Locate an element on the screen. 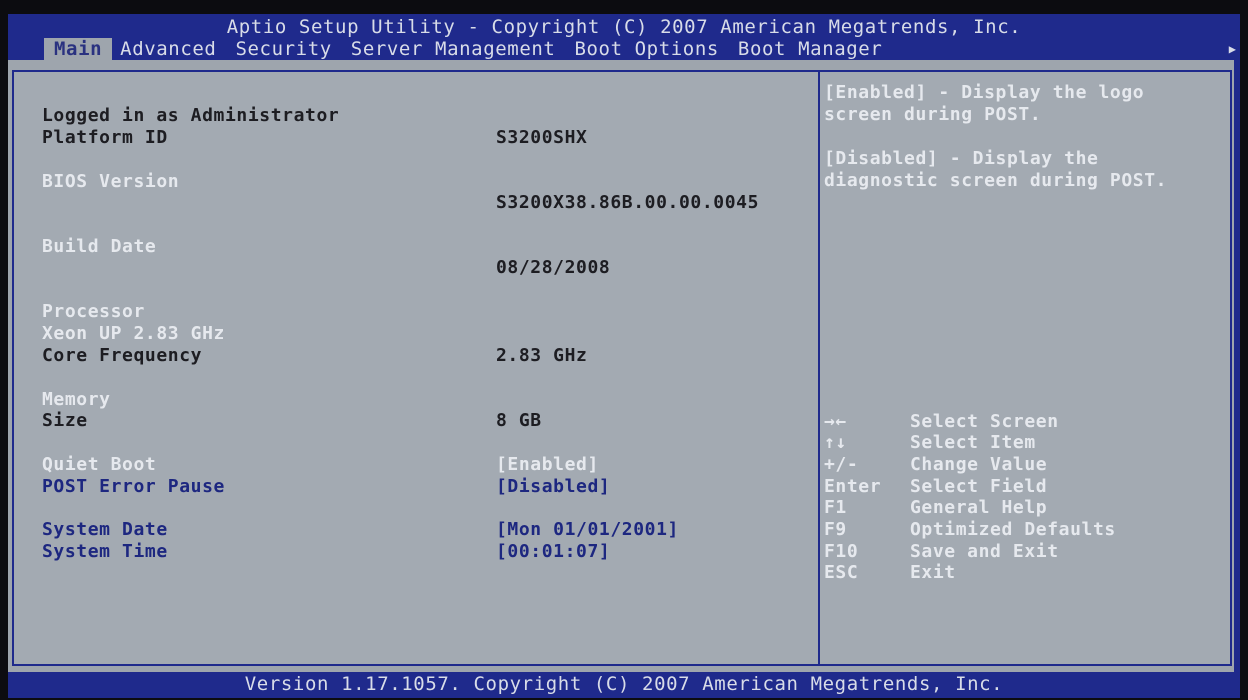 The height and width of the screenshot is (700, 1248). arrows-up-down-icon: ↑↓ is located at coordinates (835, 442).